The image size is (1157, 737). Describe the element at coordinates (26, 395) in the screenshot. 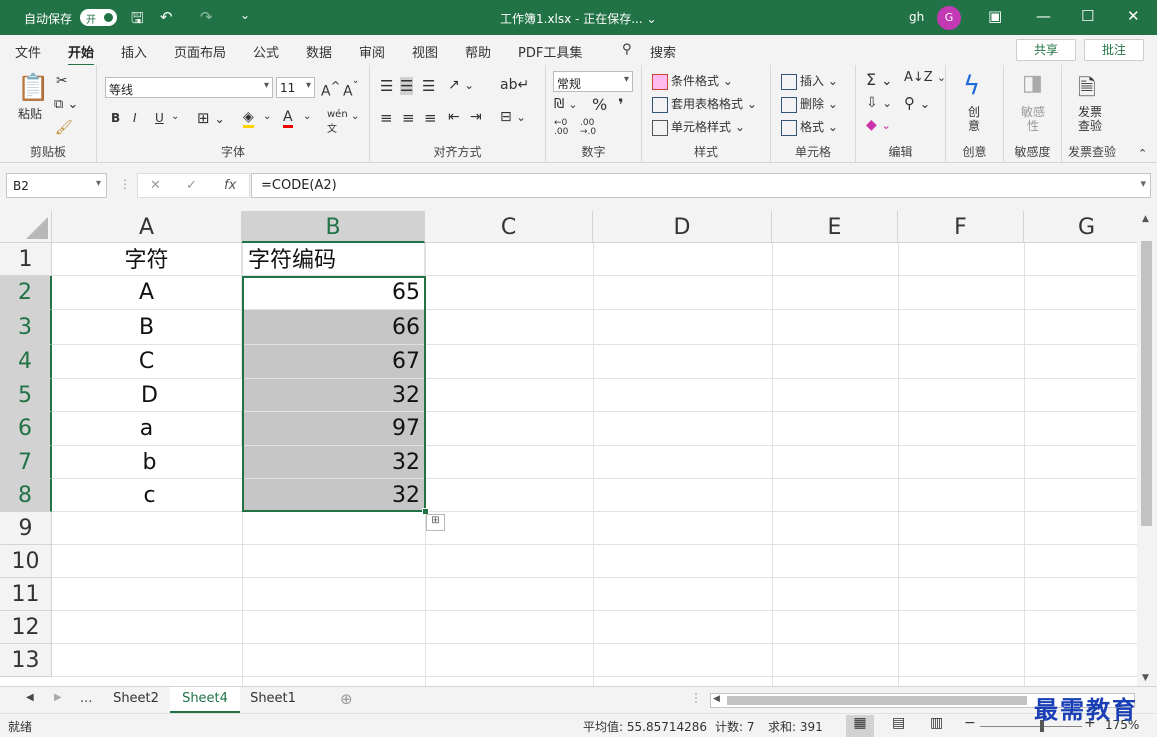

I see `row-header-5: 5` at that location.